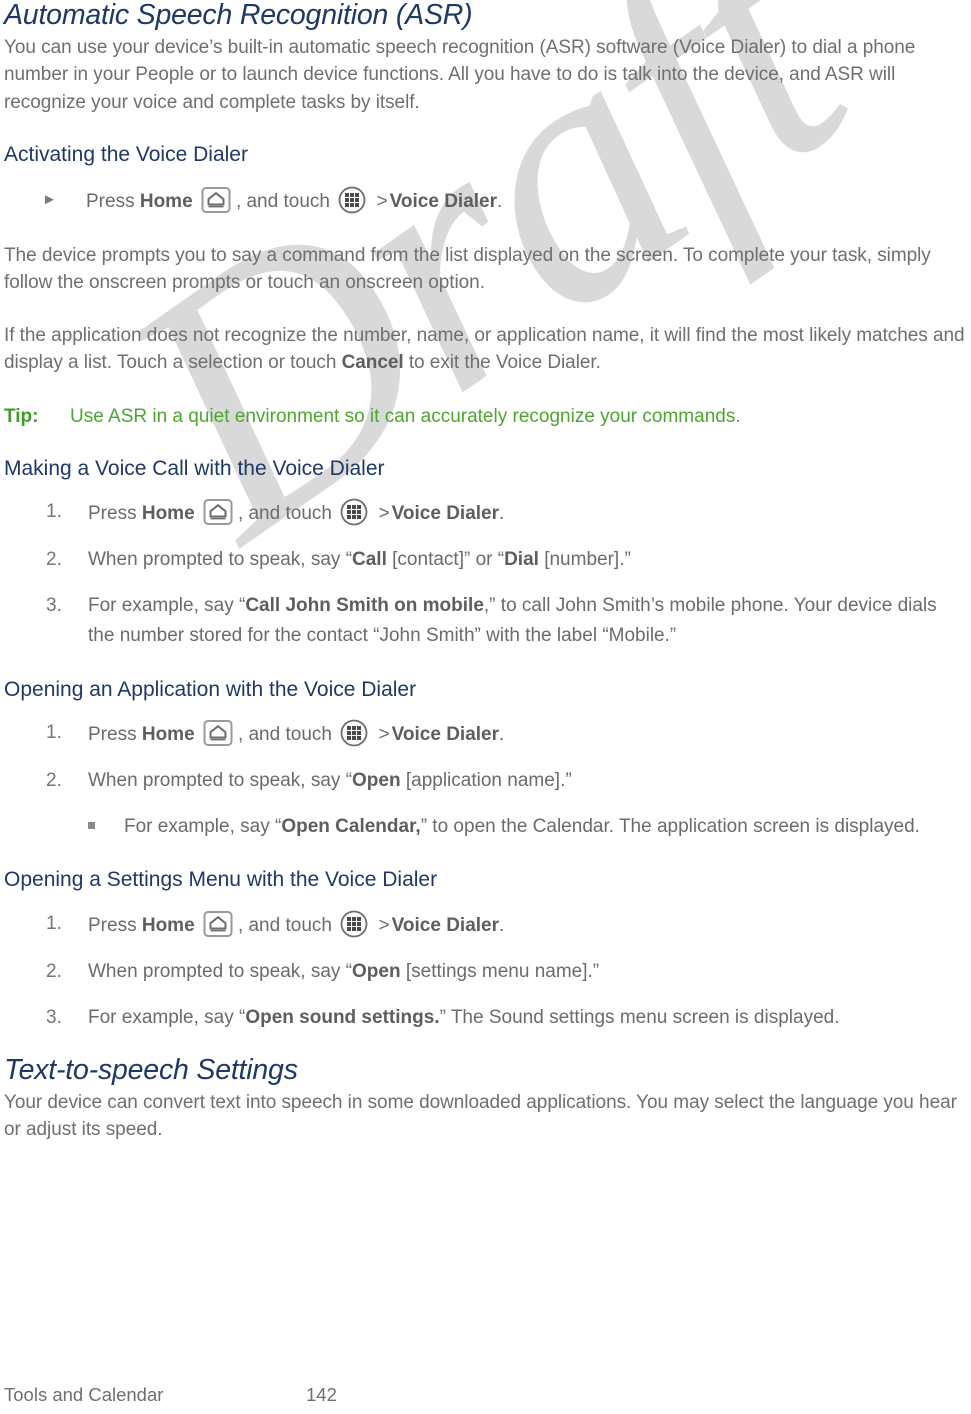  I want to click on call-john-smith-keyword: Call John Smith on mobile, so click(364, 606).